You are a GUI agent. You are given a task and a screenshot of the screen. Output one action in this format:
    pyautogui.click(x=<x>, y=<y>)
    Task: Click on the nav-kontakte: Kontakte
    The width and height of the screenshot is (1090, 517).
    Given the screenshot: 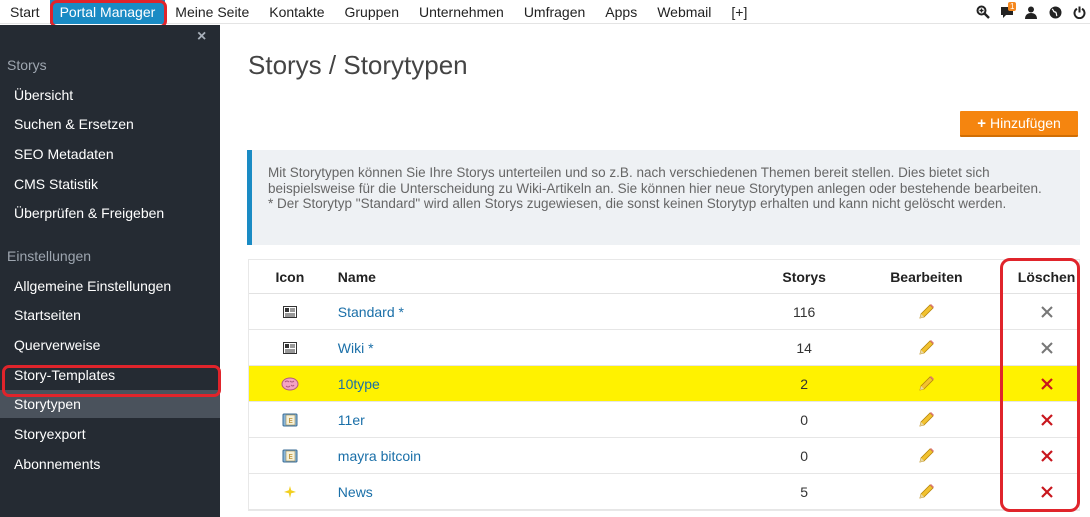 What is the action you would take?
    pyautogui.click(x=296, y=12)
    